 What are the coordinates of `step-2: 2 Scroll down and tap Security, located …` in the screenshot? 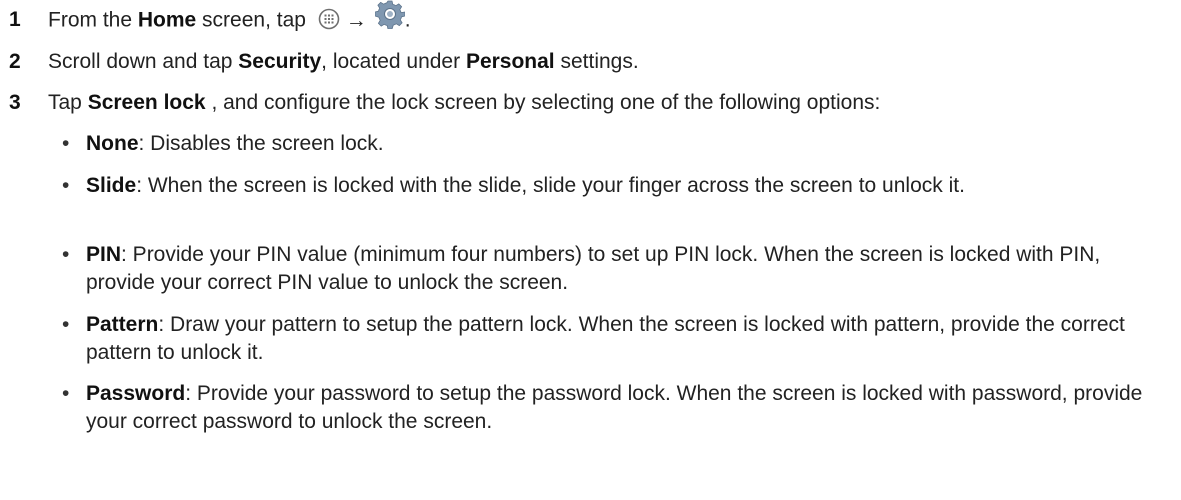 It's located at (590, 62).